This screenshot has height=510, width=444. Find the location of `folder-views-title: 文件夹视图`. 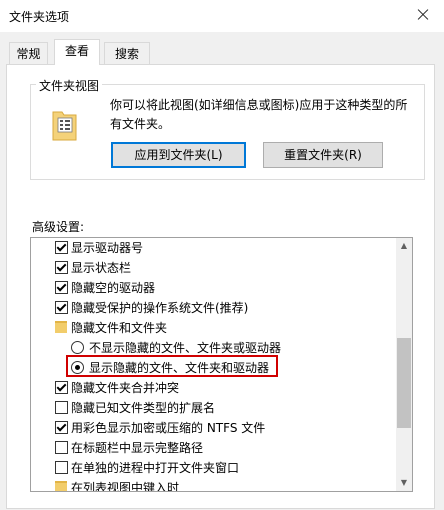

folder-views-title: 文件夹视图 is located at coordinates (69, 85).